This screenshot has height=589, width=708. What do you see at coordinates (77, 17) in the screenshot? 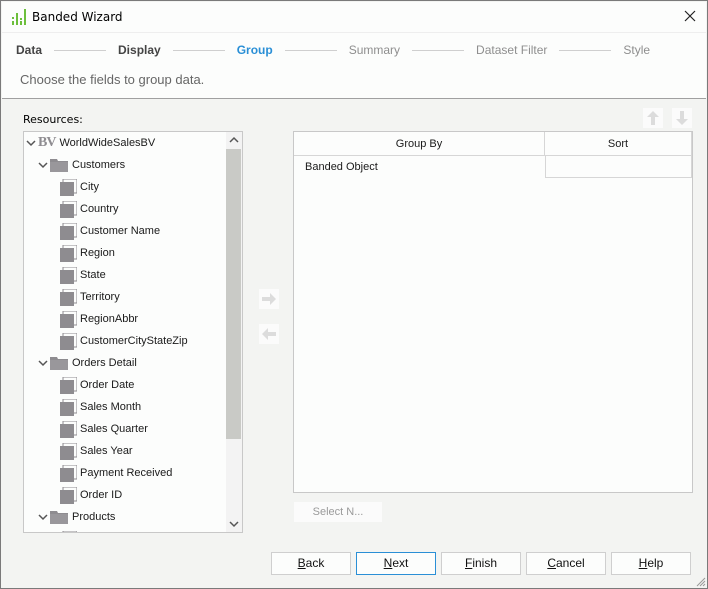
I see `window-title: Banded Wizard` at bounding box center [77, 17].